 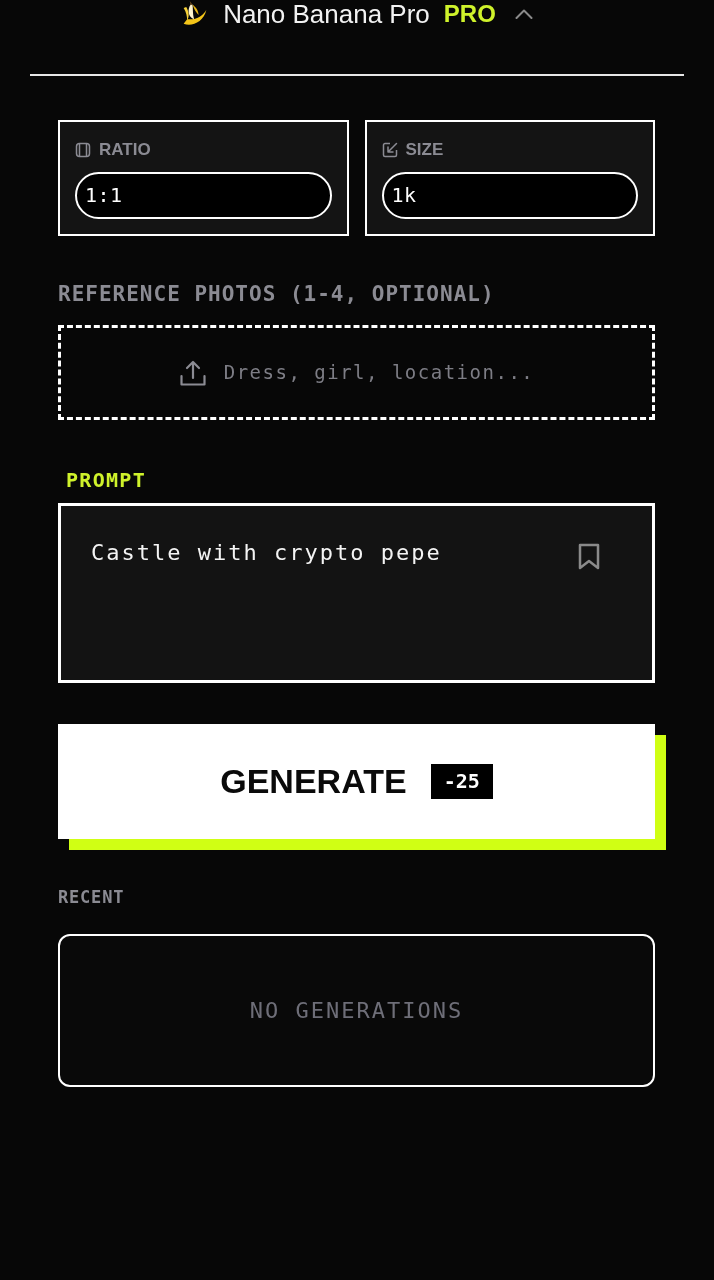 What do you see at coordinates (356, 593) in the screenshot?
I see `prompt-field: Castle with crypto pepe` at bounding box center [356, 593].